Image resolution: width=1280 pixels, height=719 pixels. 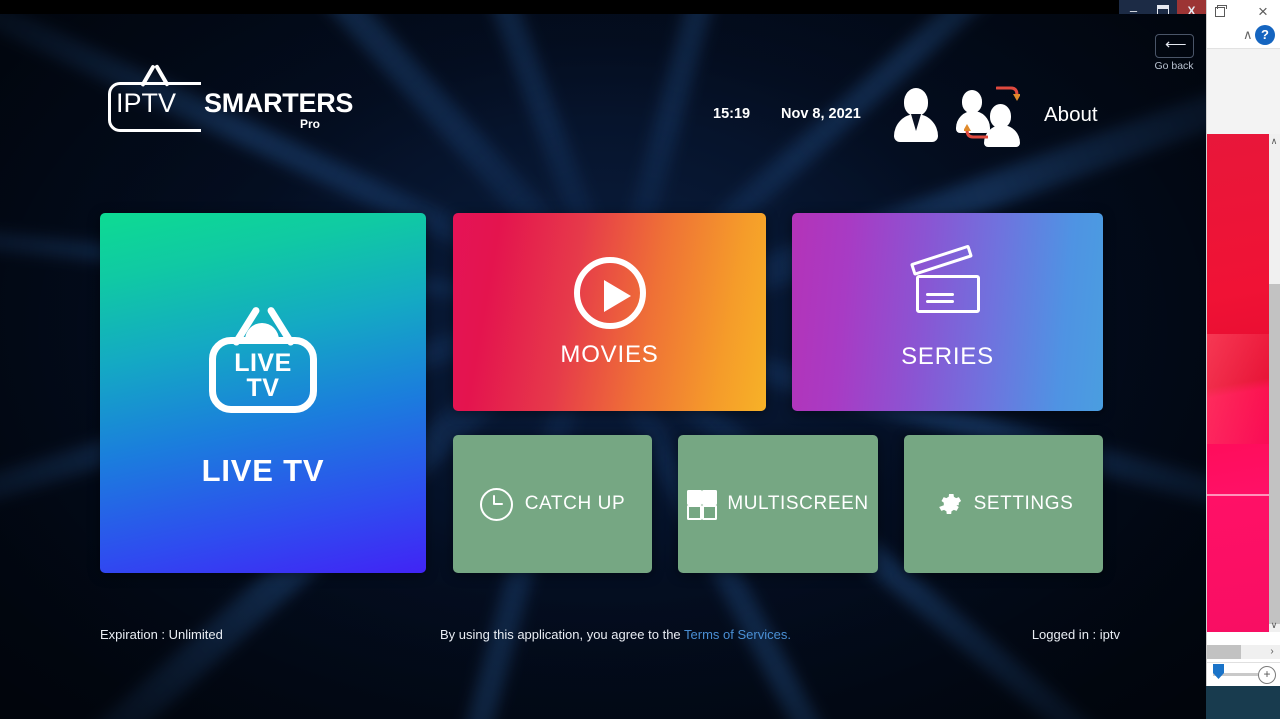 I want to click on grid-icon, so click(x=702, y=505).